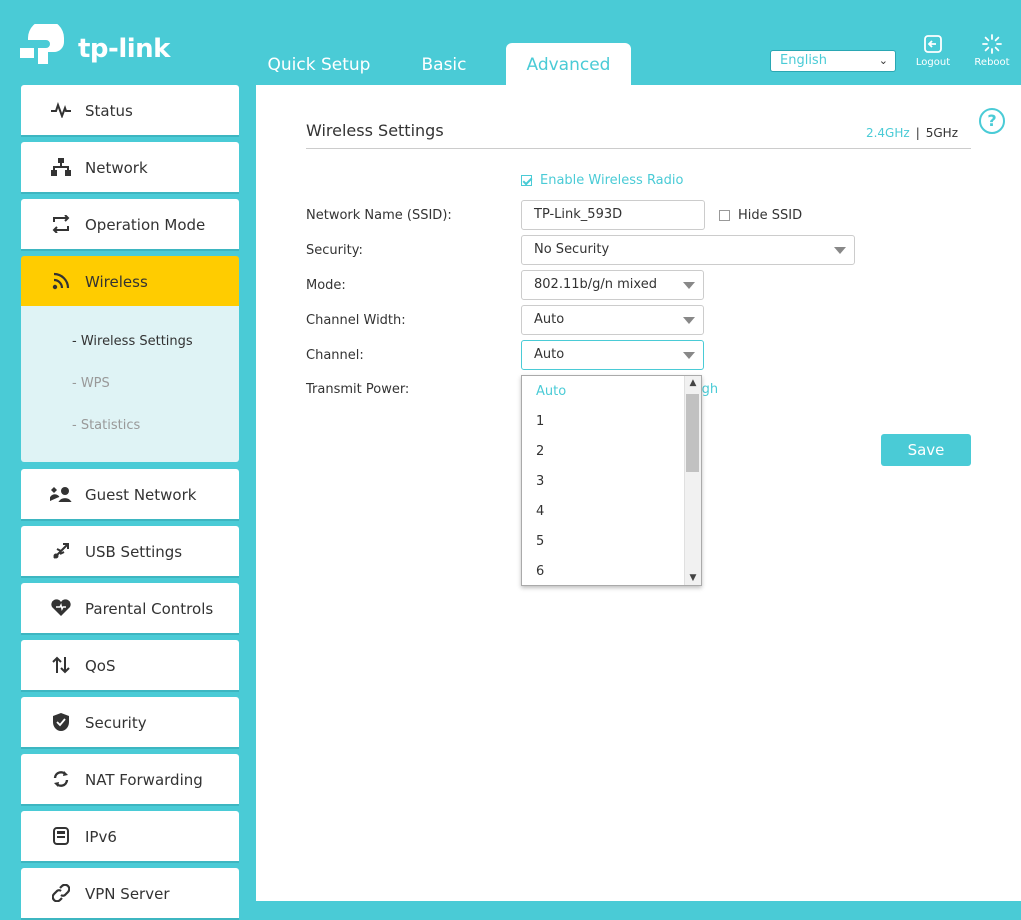 The height and width of the screenshot is (920, 1021). I want to click on ssid-label: Network Name (SSID):, so click(379, 215).